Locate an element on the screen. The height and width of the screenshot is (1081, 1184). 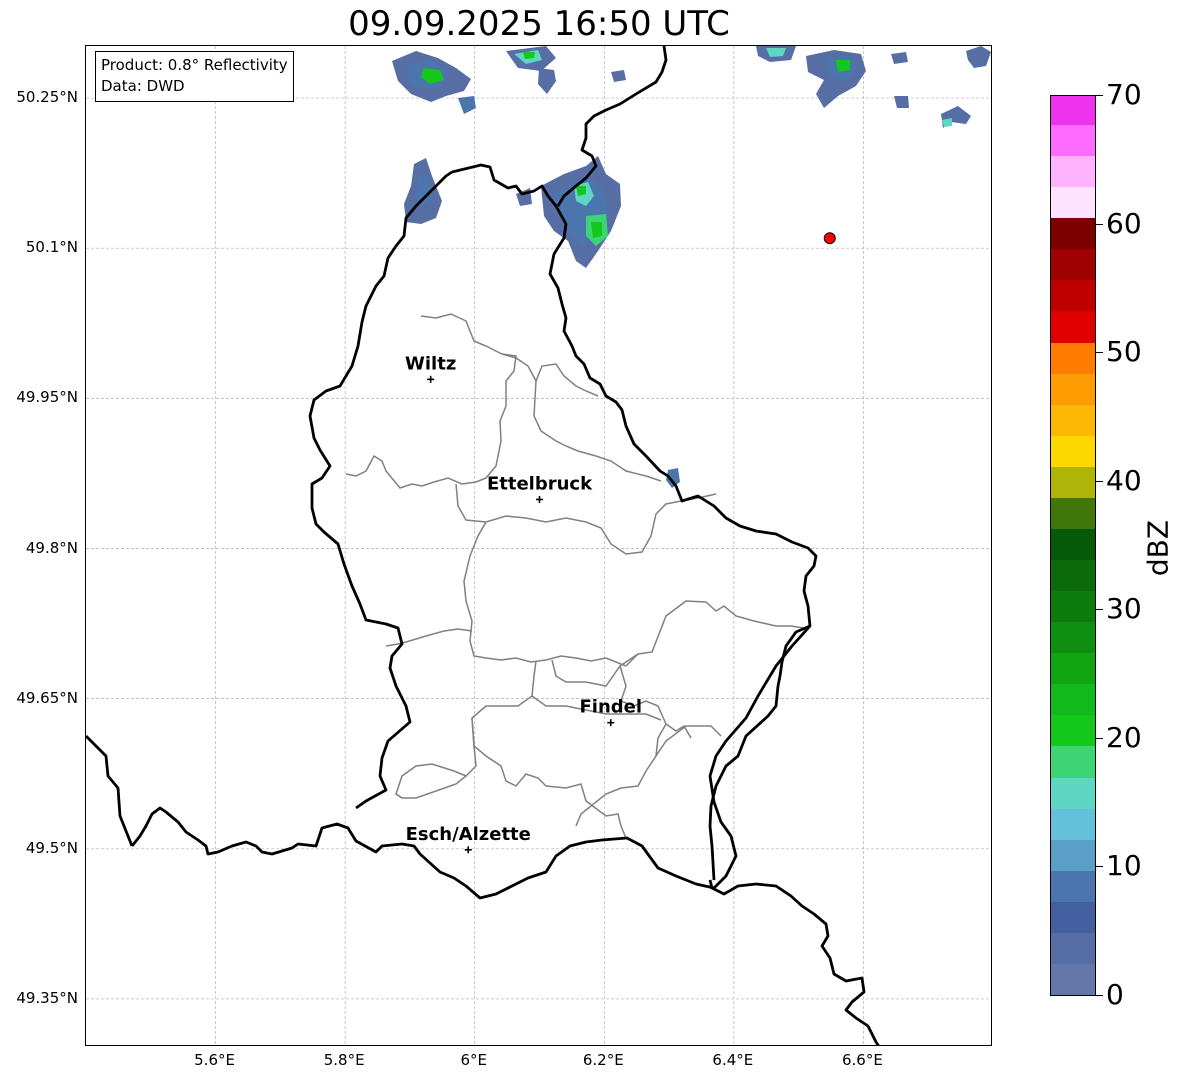
lat-tick-label: 50.25°N is located at coordinates (47, 97).